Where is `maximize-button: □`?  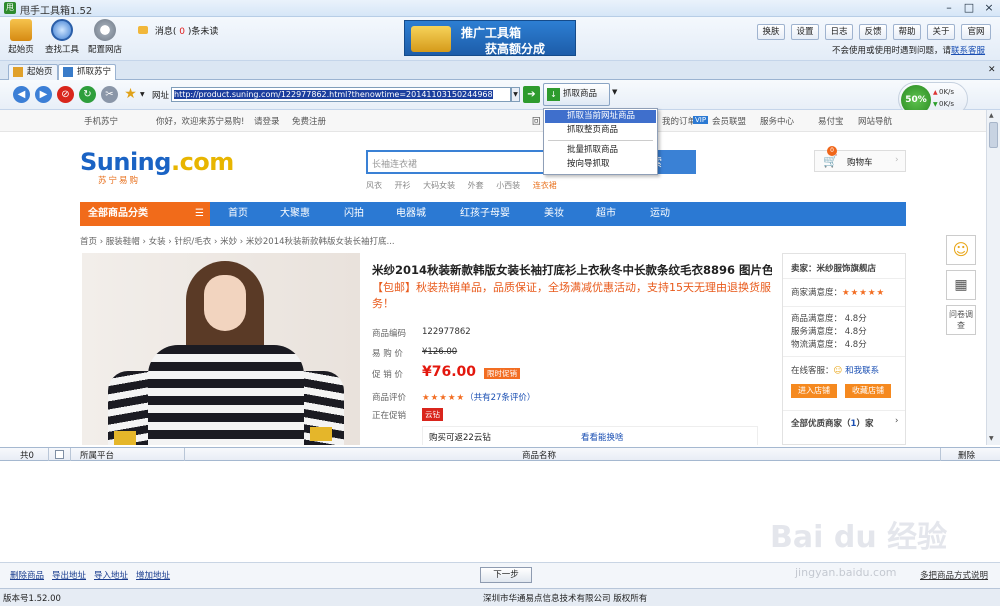
maximize-button: □ is located at coordinates (969, 8).